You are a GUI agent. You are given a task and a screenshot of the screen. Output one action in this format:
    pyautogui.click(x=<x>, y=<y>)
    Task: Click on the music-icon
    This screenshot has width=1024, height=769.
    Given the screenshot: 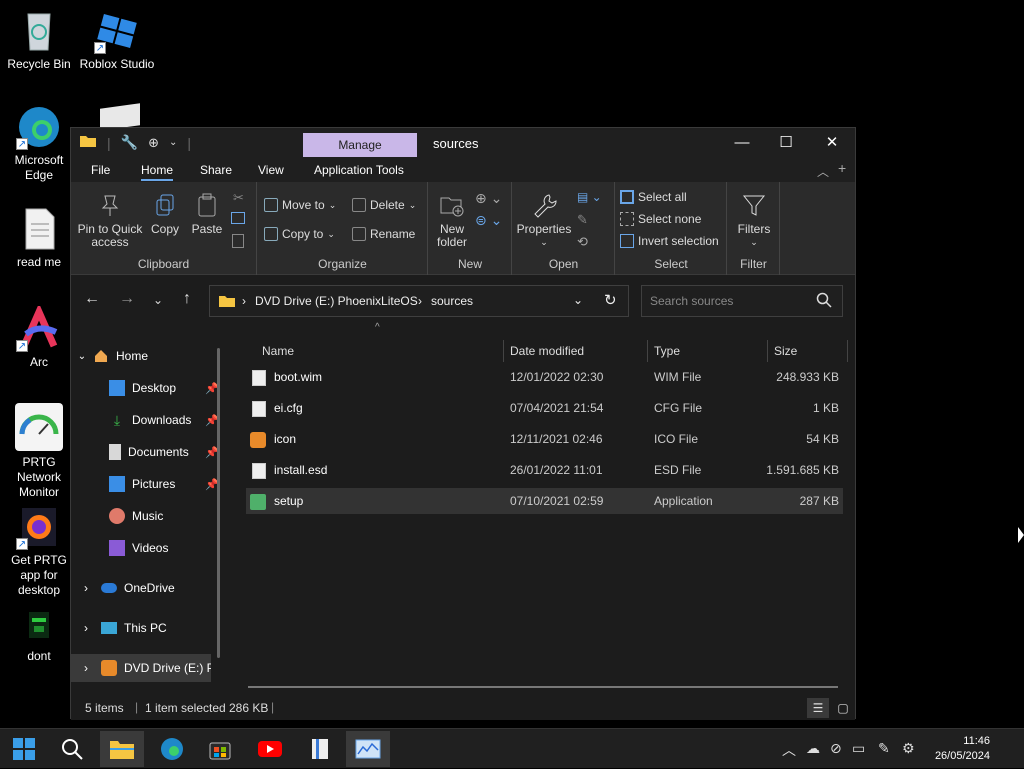 What is the action you would take?
    pyautogui.click(x=117, y=516)
    